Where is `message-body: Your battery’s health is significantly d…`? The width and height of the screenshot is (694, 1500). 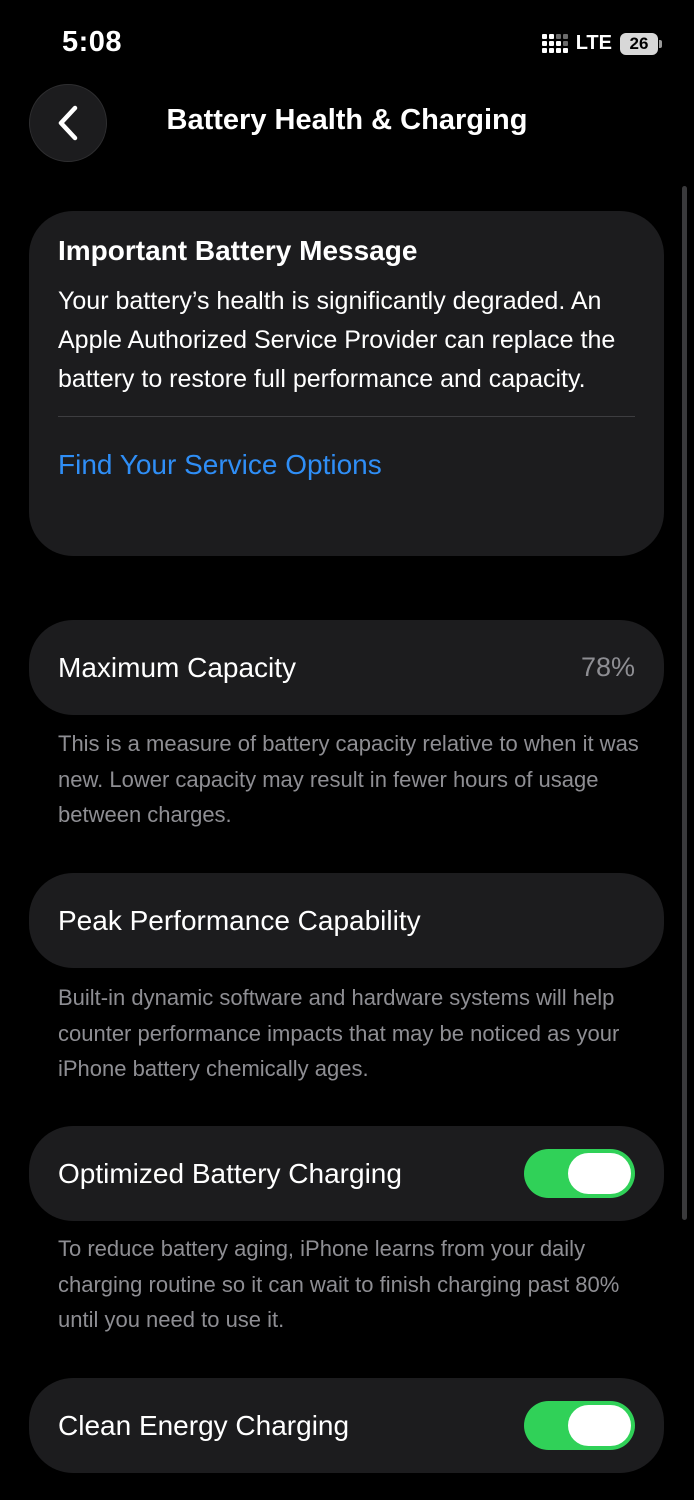 message-body: Your battery’s health is significantly d… is located at coordinates (337, 340).